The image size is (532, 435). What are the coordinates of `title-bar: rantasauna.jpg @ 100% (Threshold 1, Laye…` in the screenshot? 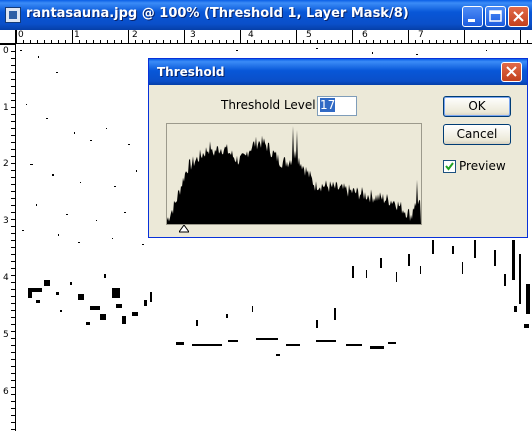 It's located at (266, 15).